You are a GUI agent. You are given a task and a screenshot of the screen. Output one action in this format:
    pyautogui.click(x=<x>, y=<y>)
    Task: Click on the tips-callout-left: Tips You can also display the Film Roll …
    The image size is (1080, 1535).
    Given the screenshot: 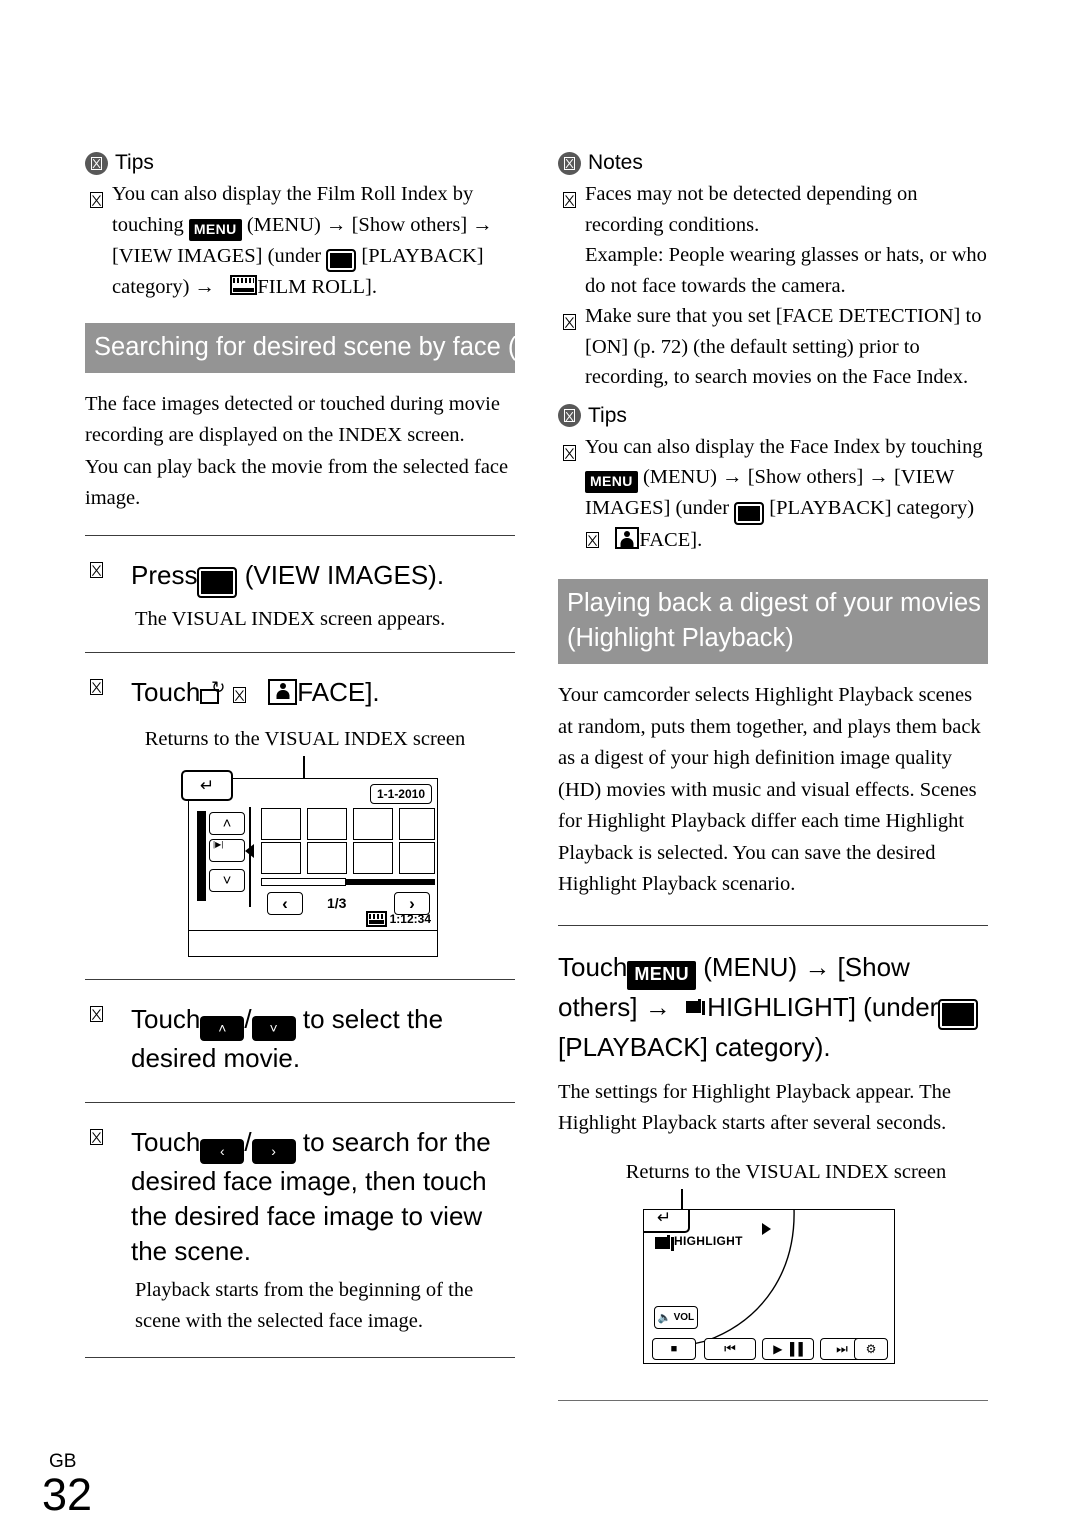 What is the action you would take?
    pyautogui.click(x=300, y=226)
    